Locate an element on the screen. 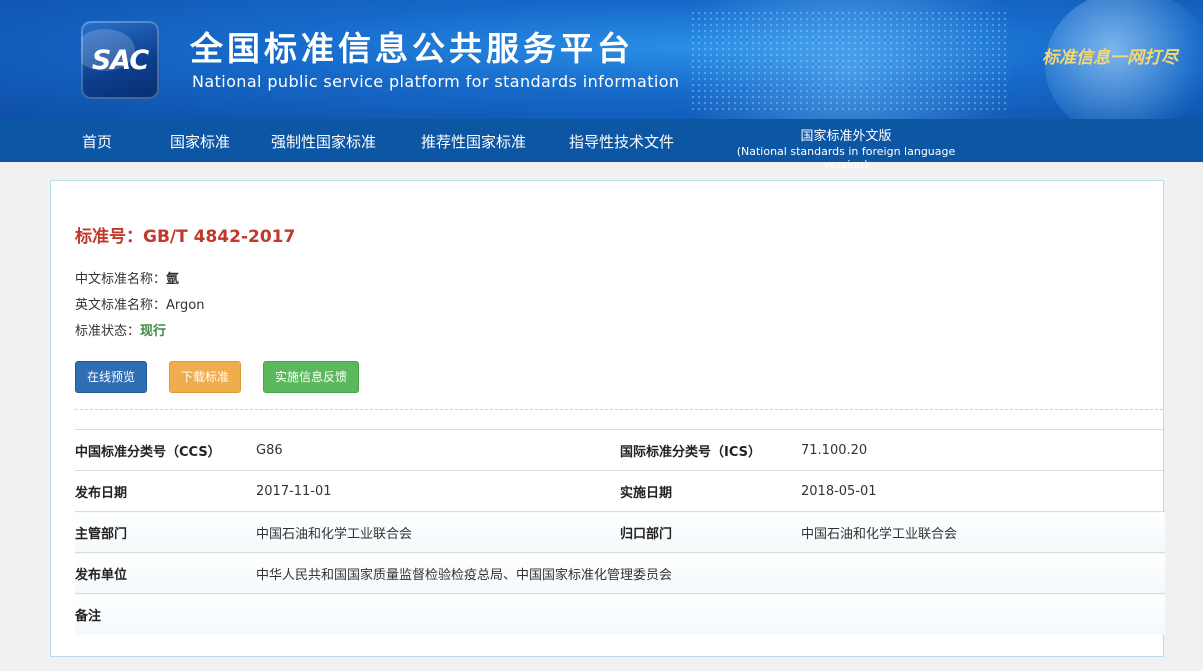 The width and height of the screenshot is (1203, 671). publisher-value: 中华人民共和国国家质量监督检验检疫总局、中国国家标准化管理委员会 is located at coordinates (464, 575).